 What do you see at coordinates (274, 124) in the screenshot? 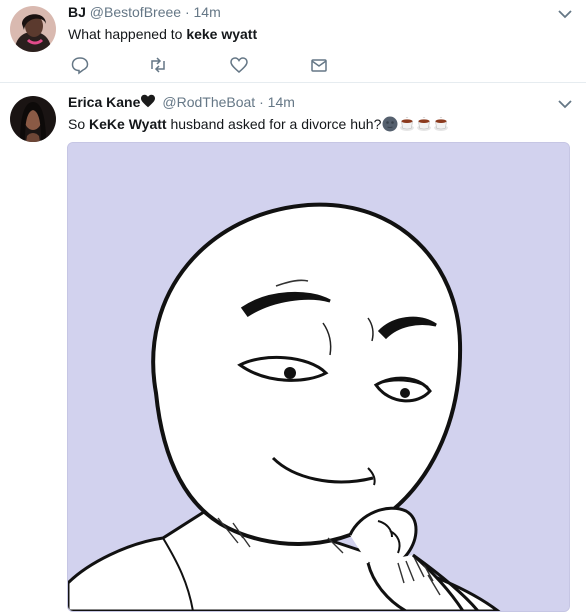
I see `tweet-text-part: husband asked for a divorce huh?` at bounding box center [274, 124].